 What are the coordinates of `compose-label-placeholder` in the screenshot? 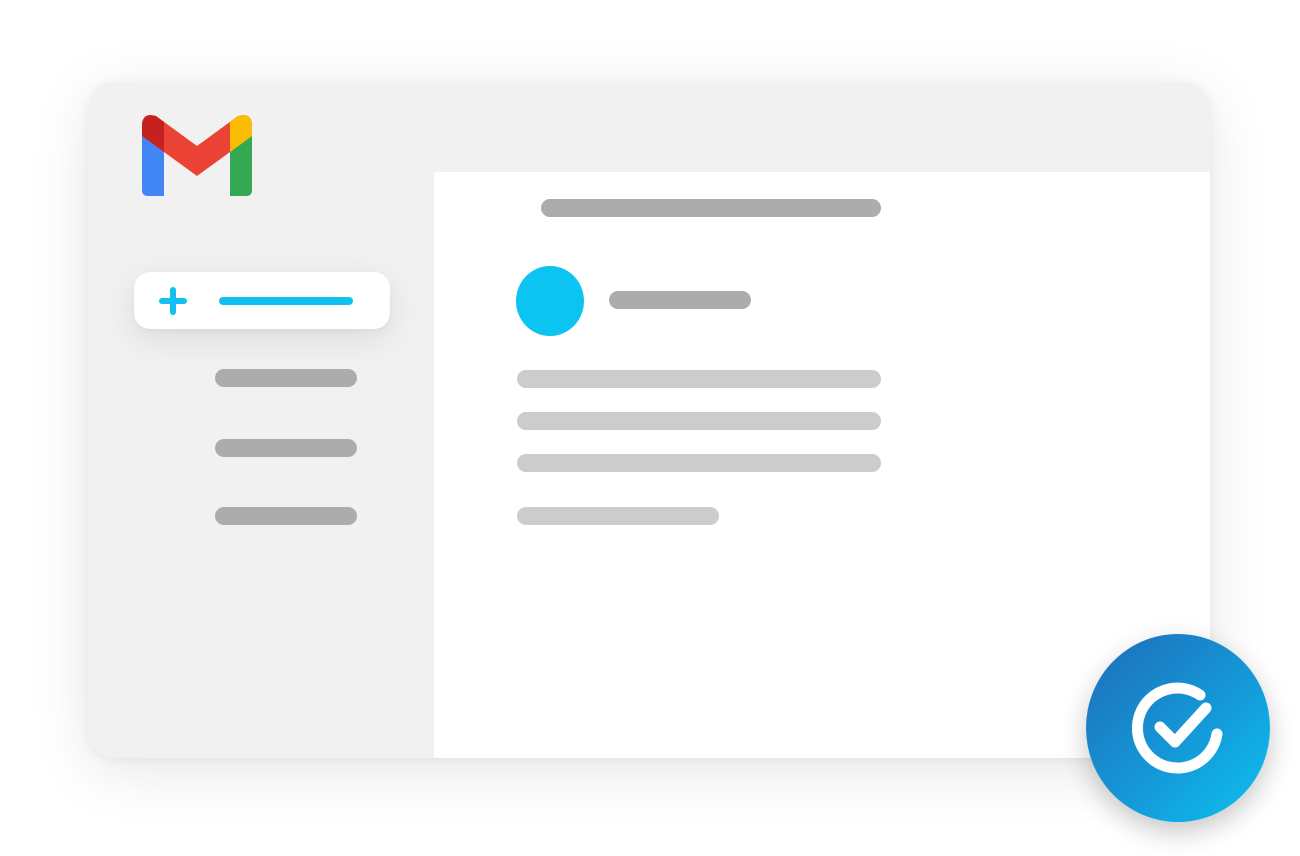 It's located at (286, 301).